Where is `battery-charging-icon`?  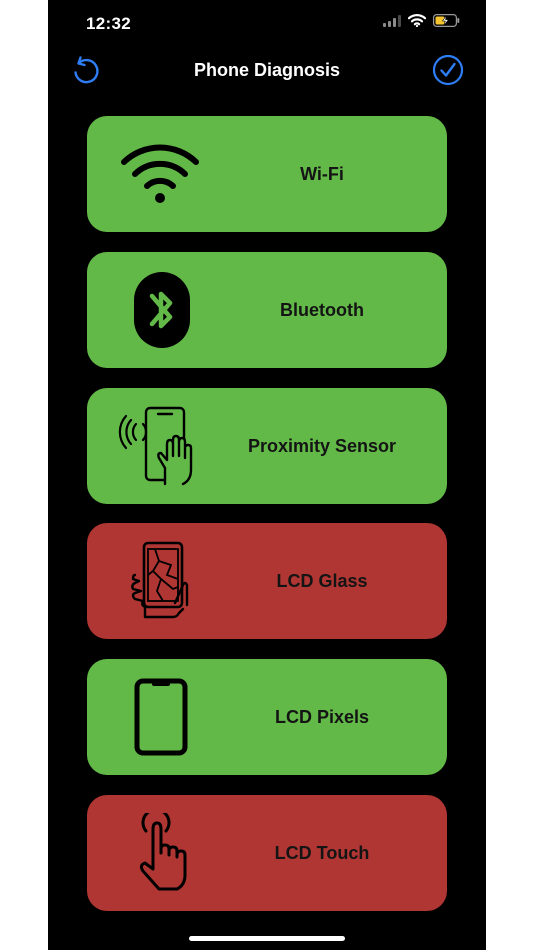 battery-charging-icon is located at coordinates (446, 20).